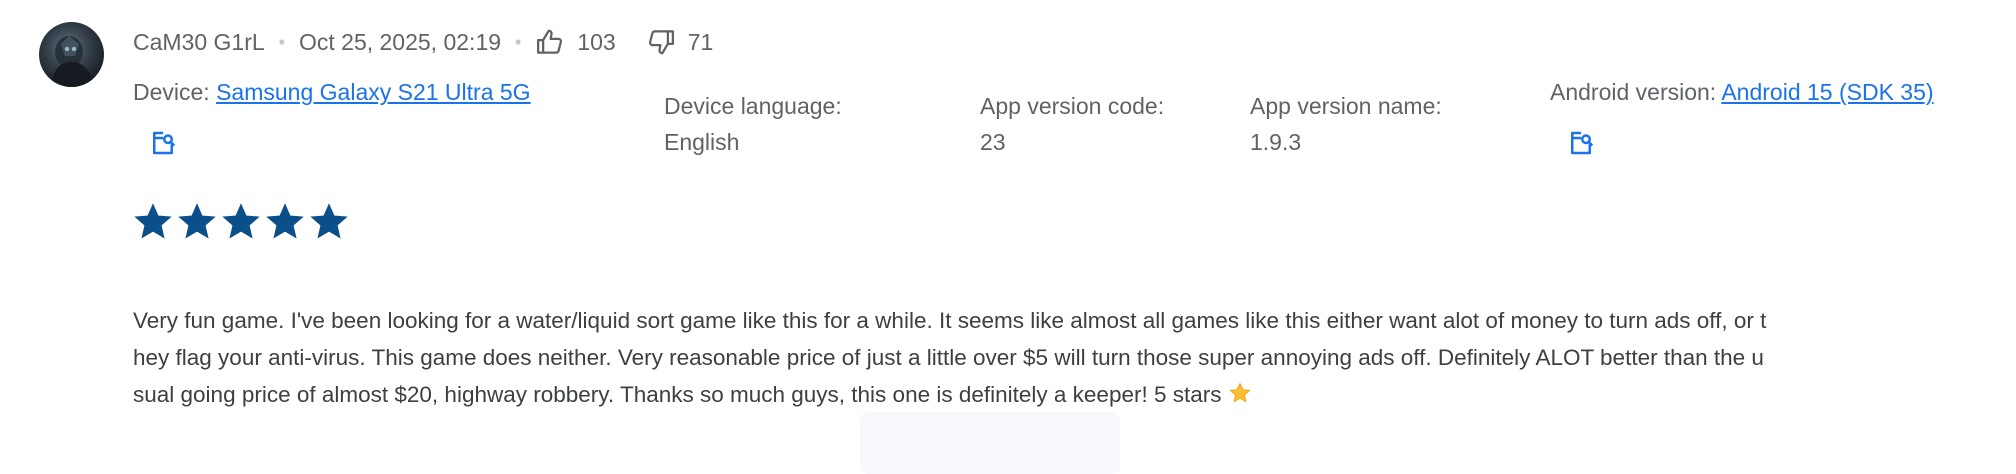  What do you see at coordinates (700, 41) in the screenshot?
I see `thumbs-down-count: 71` at bounding box center [700, 41].